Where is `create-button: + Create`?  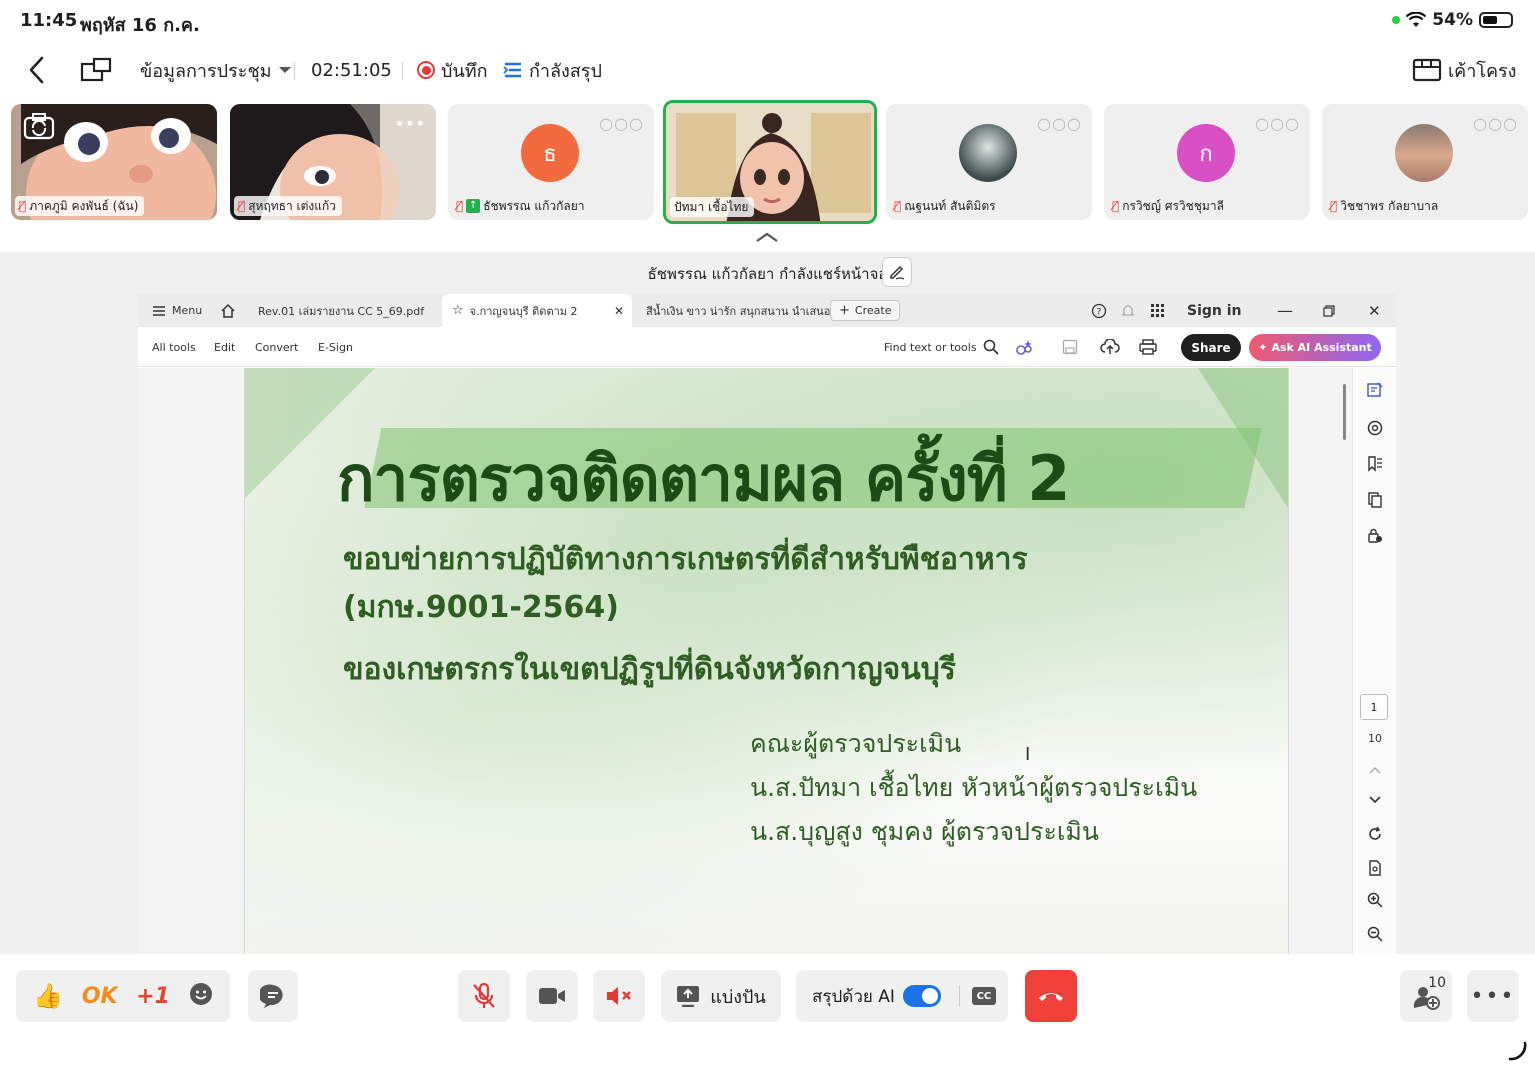 create-button: + Create is located at coordinates (865, 310).